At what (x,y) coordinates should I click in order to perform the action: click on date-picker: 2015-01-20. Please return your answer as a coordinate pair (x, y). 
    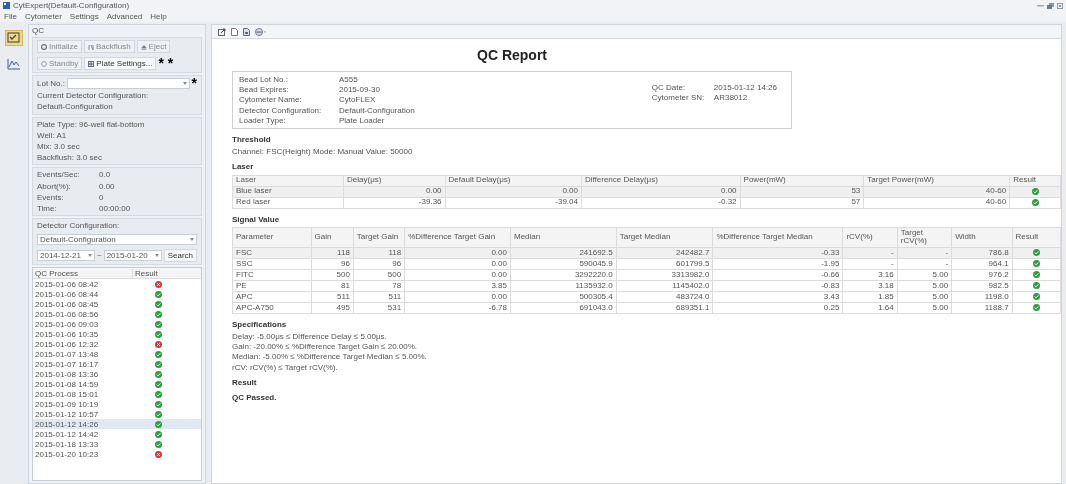
    Looking at the image, I should click on (132, 256).